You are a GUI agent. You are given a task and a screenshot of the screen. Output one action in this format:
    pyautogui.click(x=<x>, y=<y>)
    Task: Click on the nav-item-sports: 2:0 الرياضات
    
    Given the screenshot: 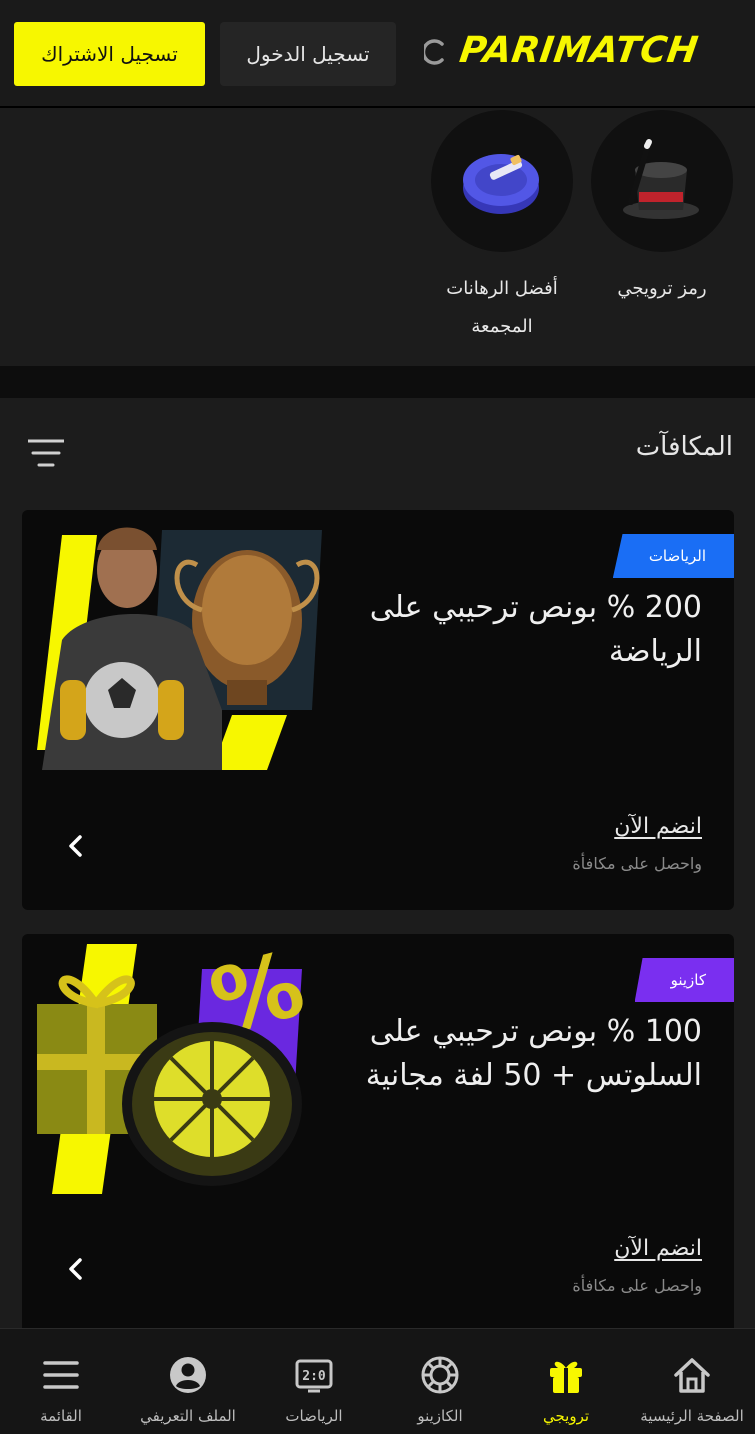 What is the action you would take?
    pyautogui.click(x=314, y=1381)
    